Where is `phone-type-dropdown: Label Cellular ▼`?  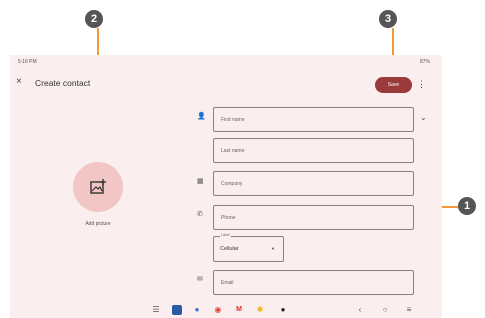 phone-type-dropdown: Label Cellular ▼ is located at coordinates (248, 247).